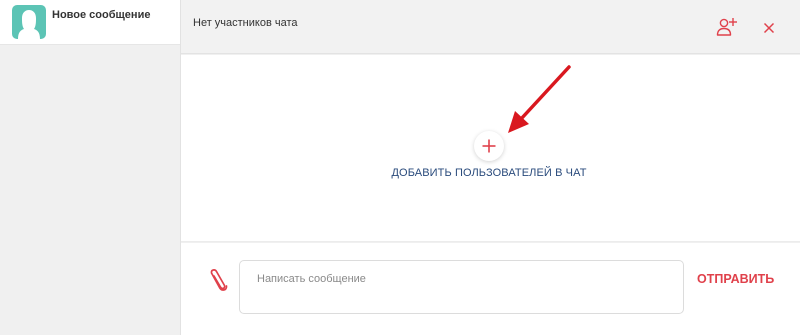 The image size is (800, 335). I want to click on arrow-annotation-icon, so click(539, 99).